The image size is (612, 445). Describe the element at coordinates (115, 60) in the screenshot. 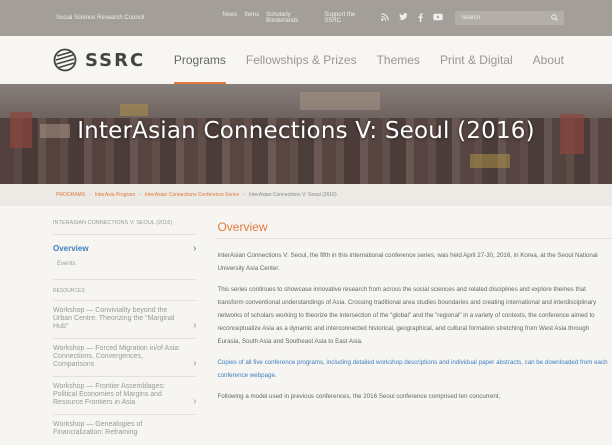

I see `logo-text: SSRC` at that location.